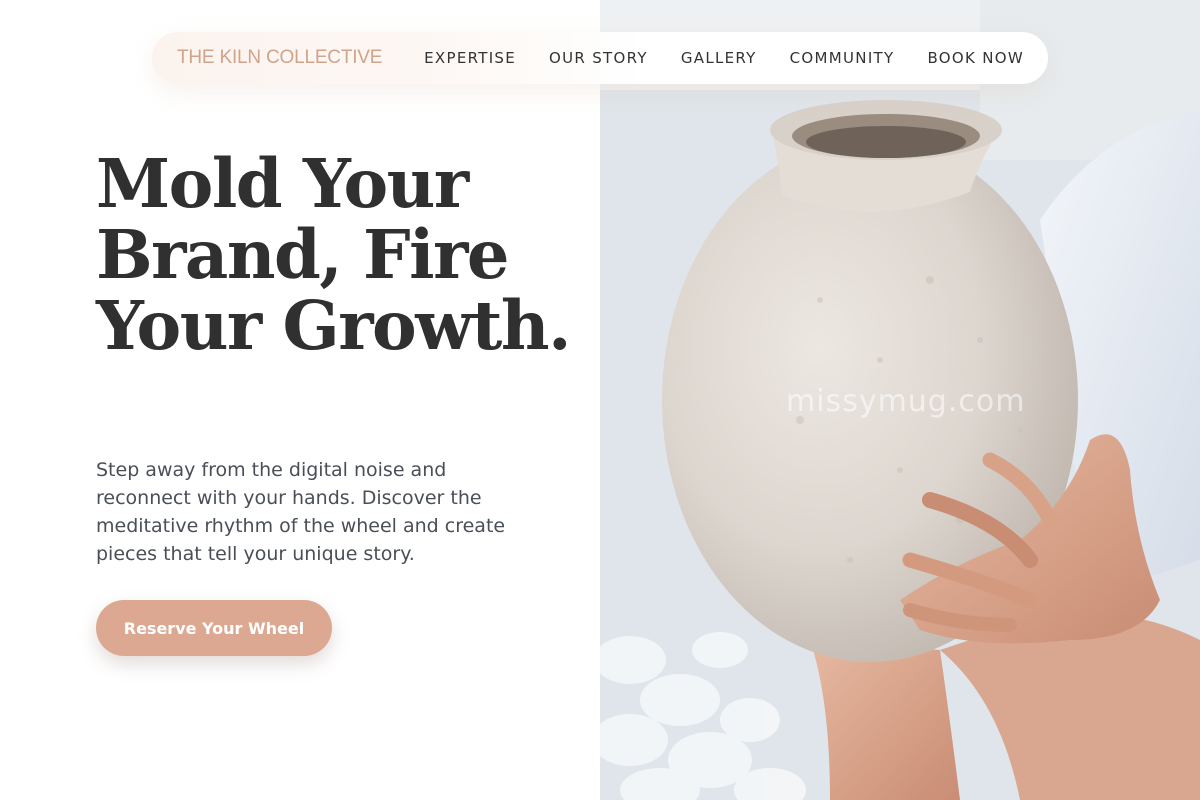 The image size is (1200, 800). What do you see at coordinates (719, 58) in the screenshot?
I see `nav-link-gallery: GALLERY` at bounding box center [719, 58].